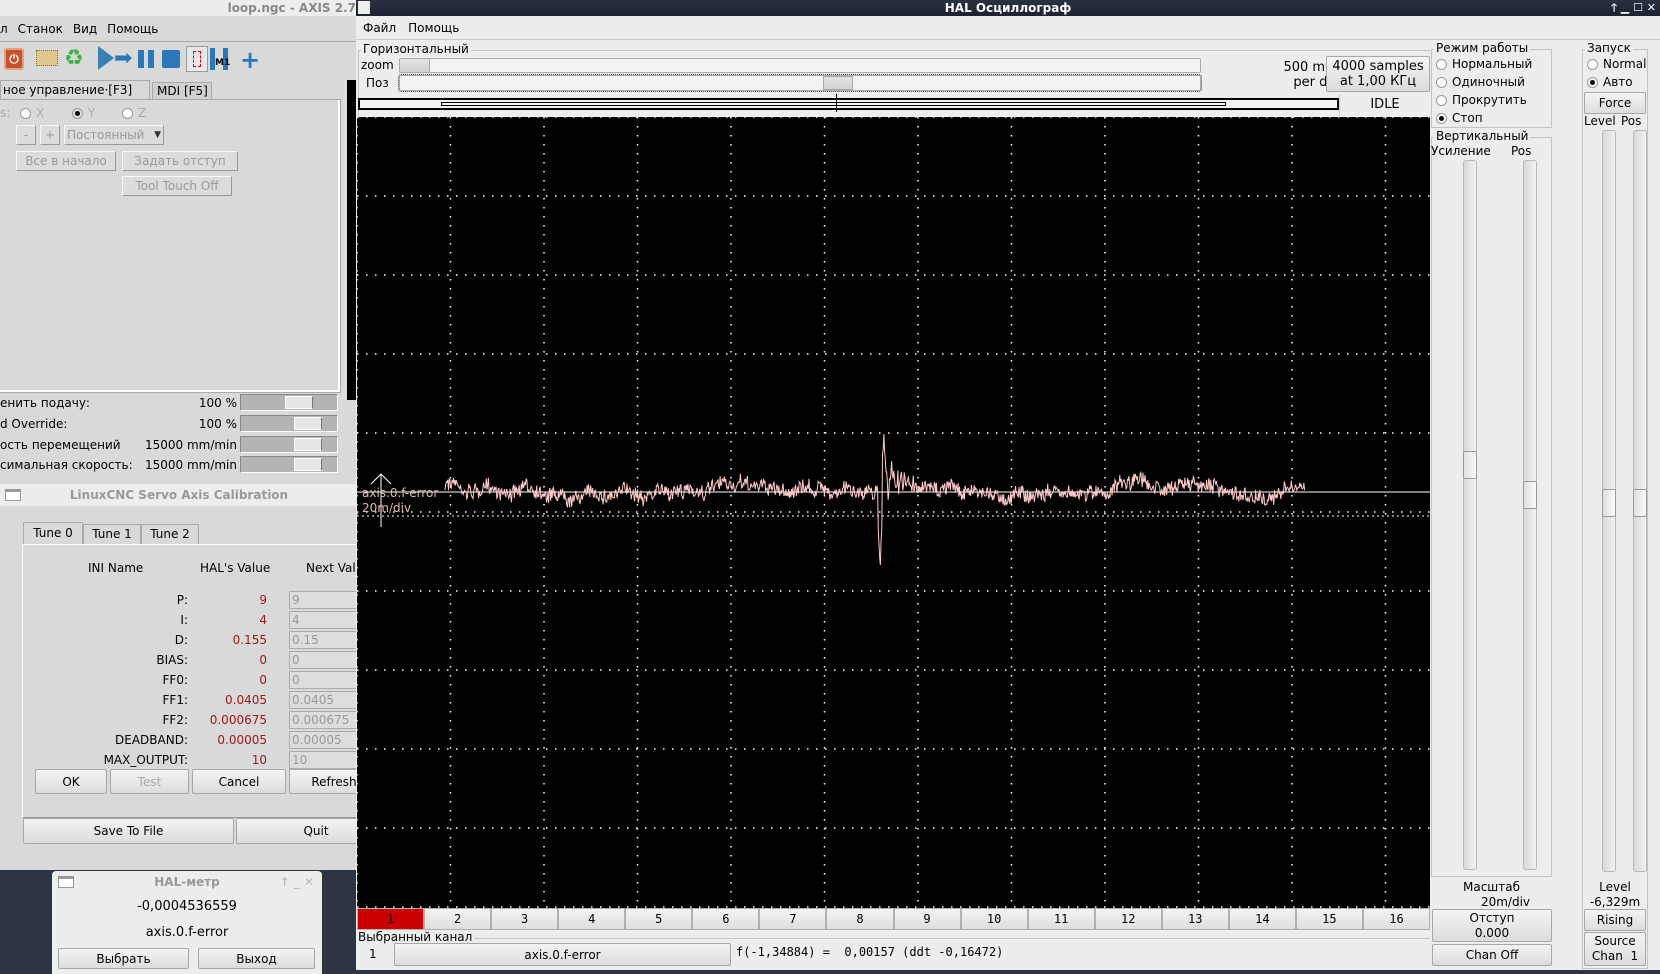 This screenshot has width=1660, height=974. What do you see at coordinates (800, 65) in the screenshot?
I see `zoom-slider` at bounding box center [800, 65].